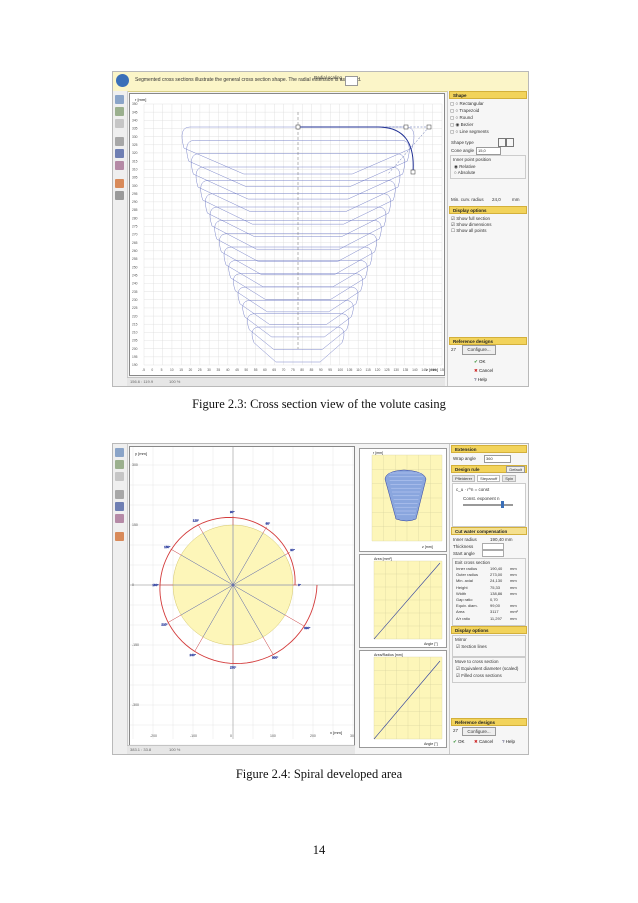 The width and height of the screenshot is (638, 903). I want to click on shape-option-bezier: ▢ ◉ Bezier, so click(461, 125).